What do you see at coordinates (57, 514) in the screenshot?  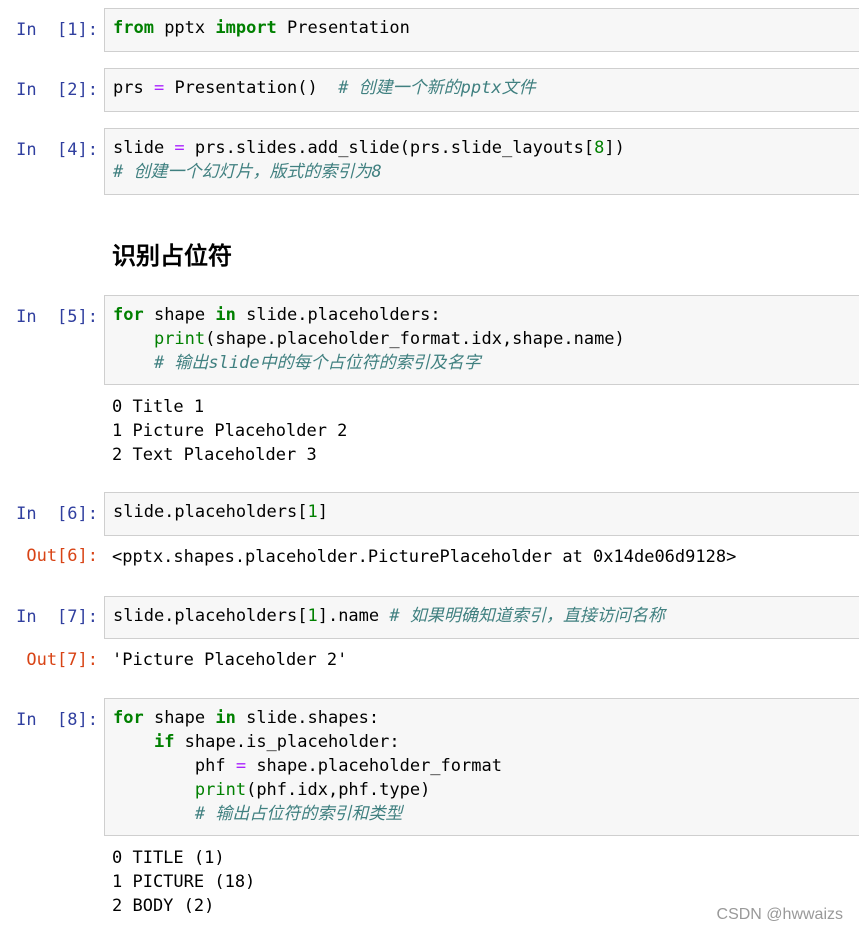 I see `input-prompt: In [6]:` at bounding box center [57, 514].